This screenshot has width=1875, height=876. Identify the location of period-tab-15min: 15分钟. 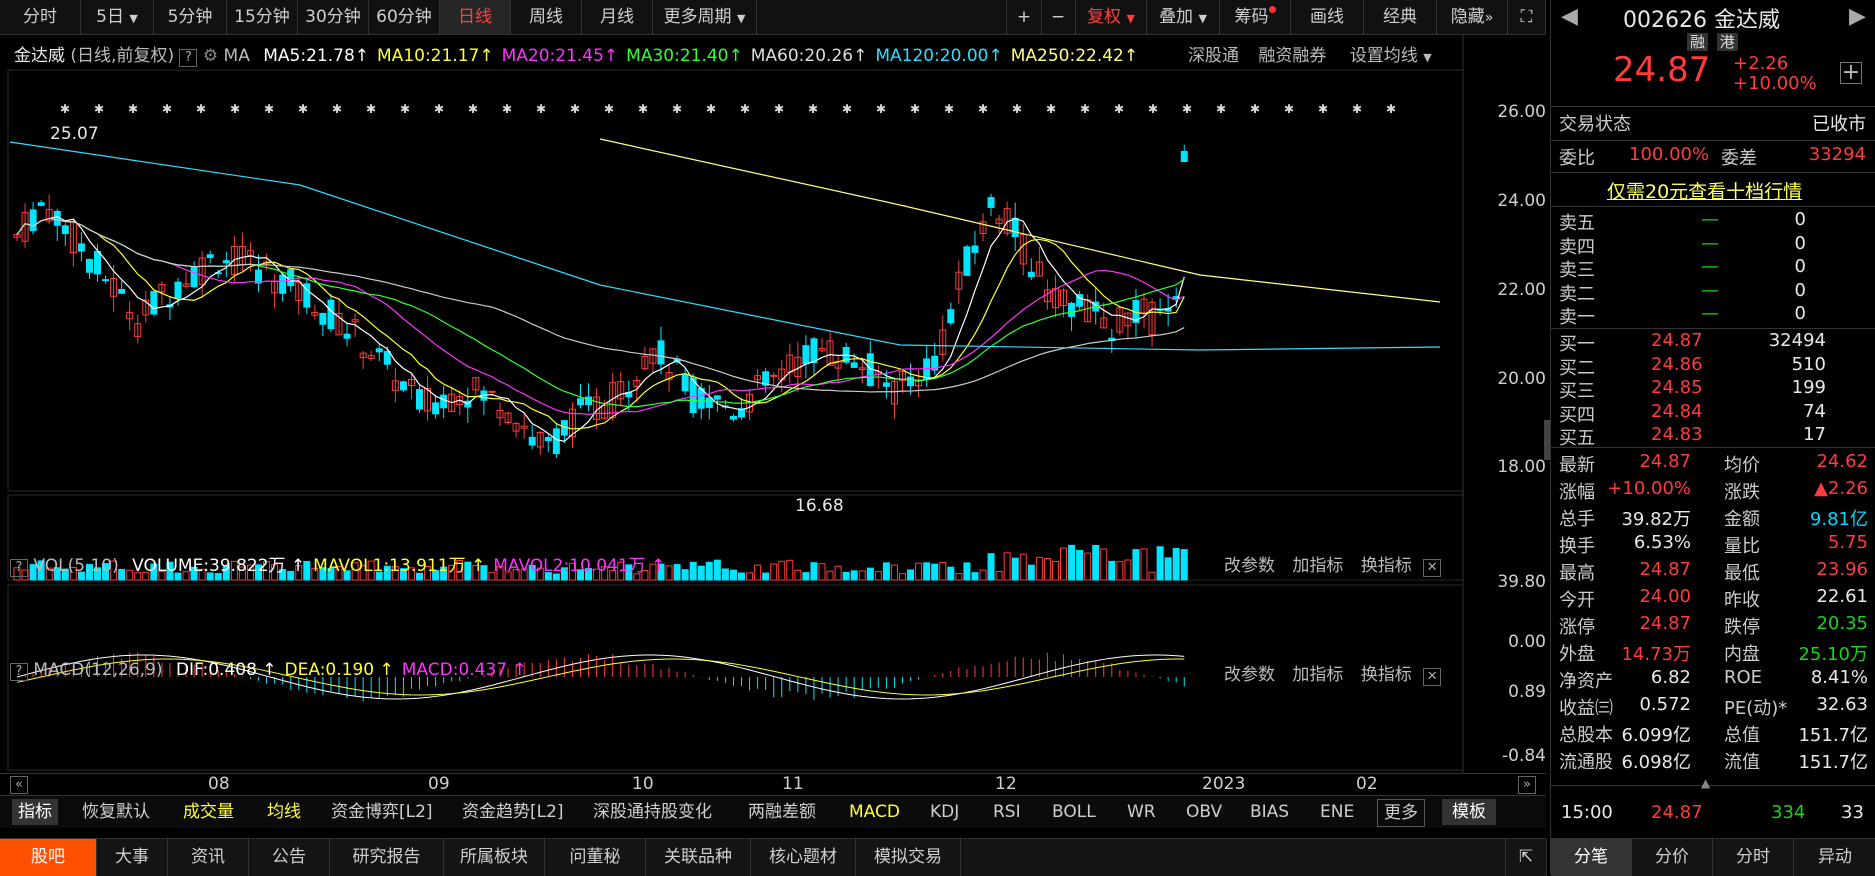
(262, 17).